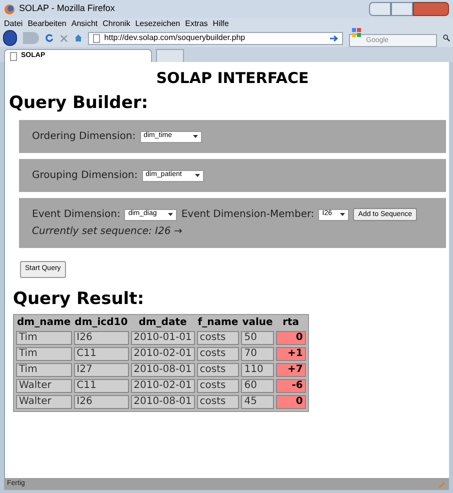 The height and width of the screenshot is (493, 453). What do you see at coordinates (116, 24) in the screenshot?
I see `menu-item: Chronik` at bounding box center [116, 24].